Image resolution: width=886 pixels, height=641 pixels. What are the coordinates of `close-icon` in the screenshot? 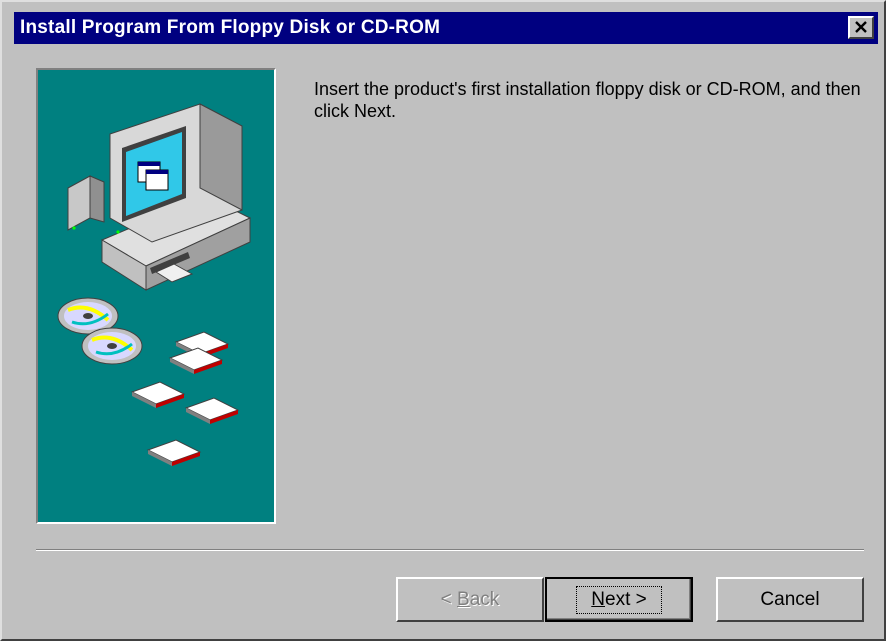 It's located at (861, 27).